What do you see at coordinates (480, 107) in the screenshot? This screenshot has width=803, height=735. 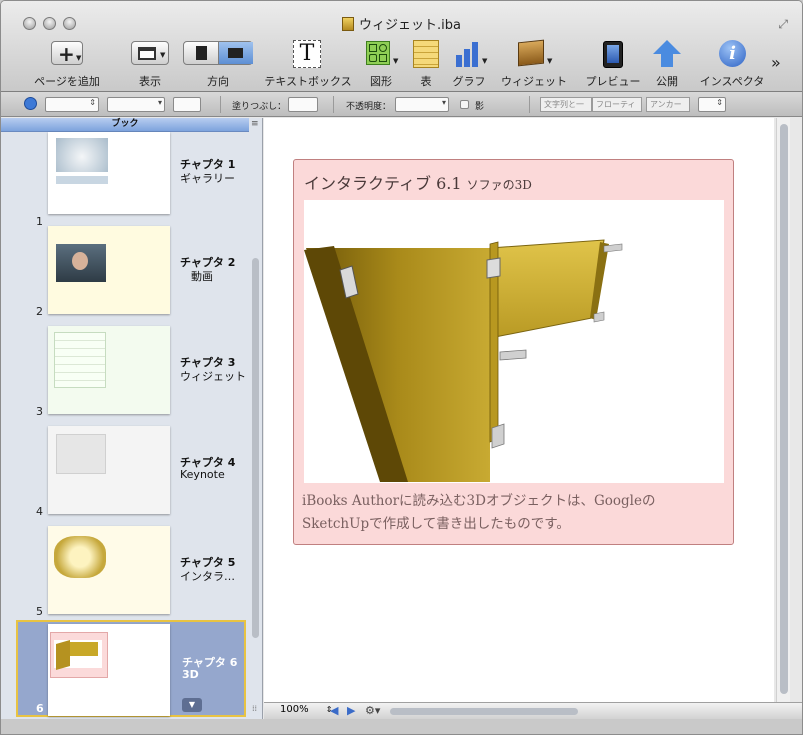 I see `shadow-label: 影` at bounding box center [480, 107].